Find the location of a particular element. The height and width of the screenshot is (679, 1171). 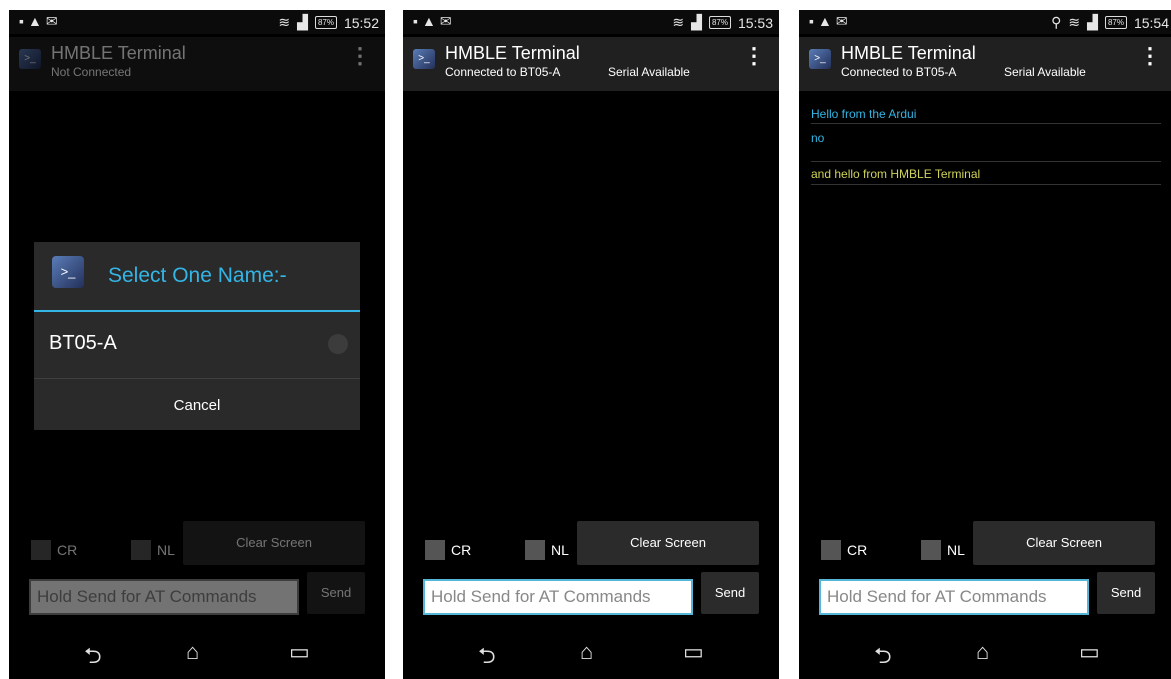

status-time: 15:53 is located at coordinates (755, 22).